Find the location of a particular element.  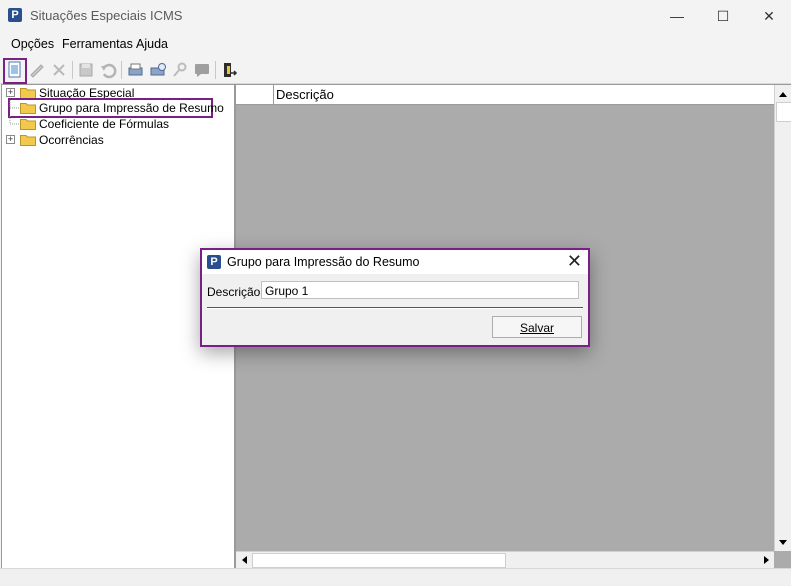

save-disk-icon is located at coordinates (86, 70).